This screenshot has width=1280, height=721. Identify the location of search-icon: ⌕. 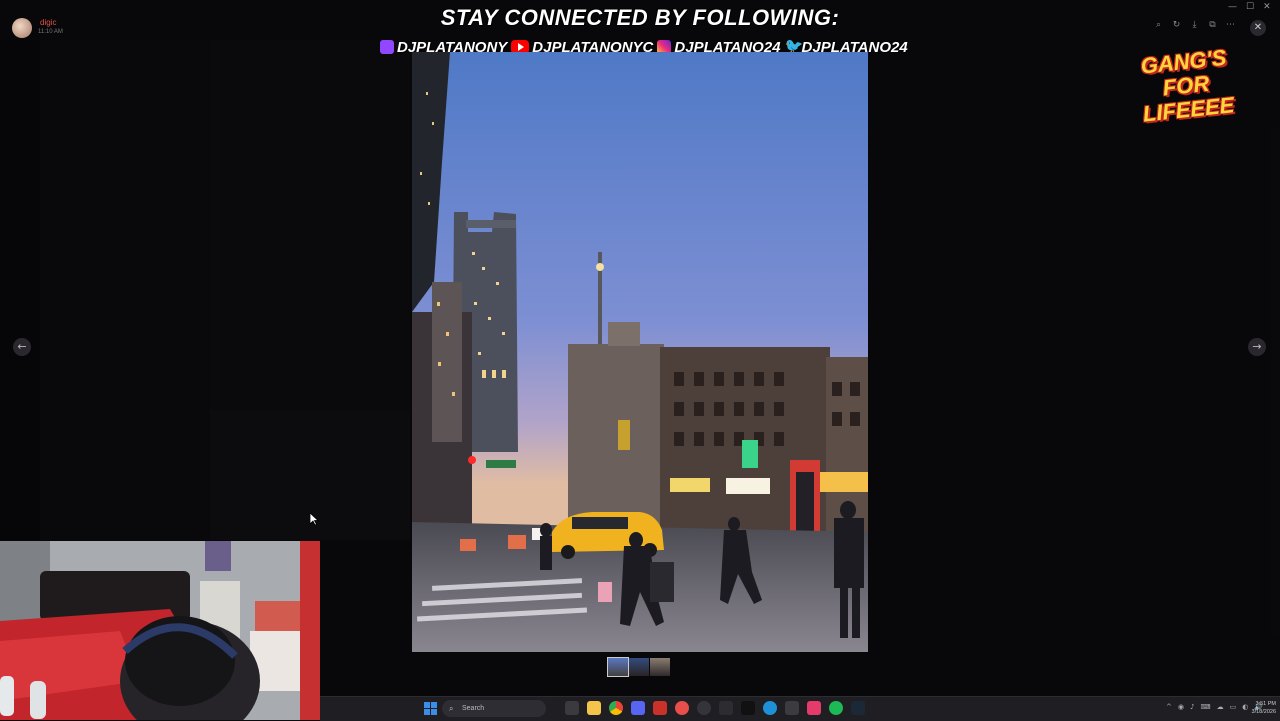
(451, 708).